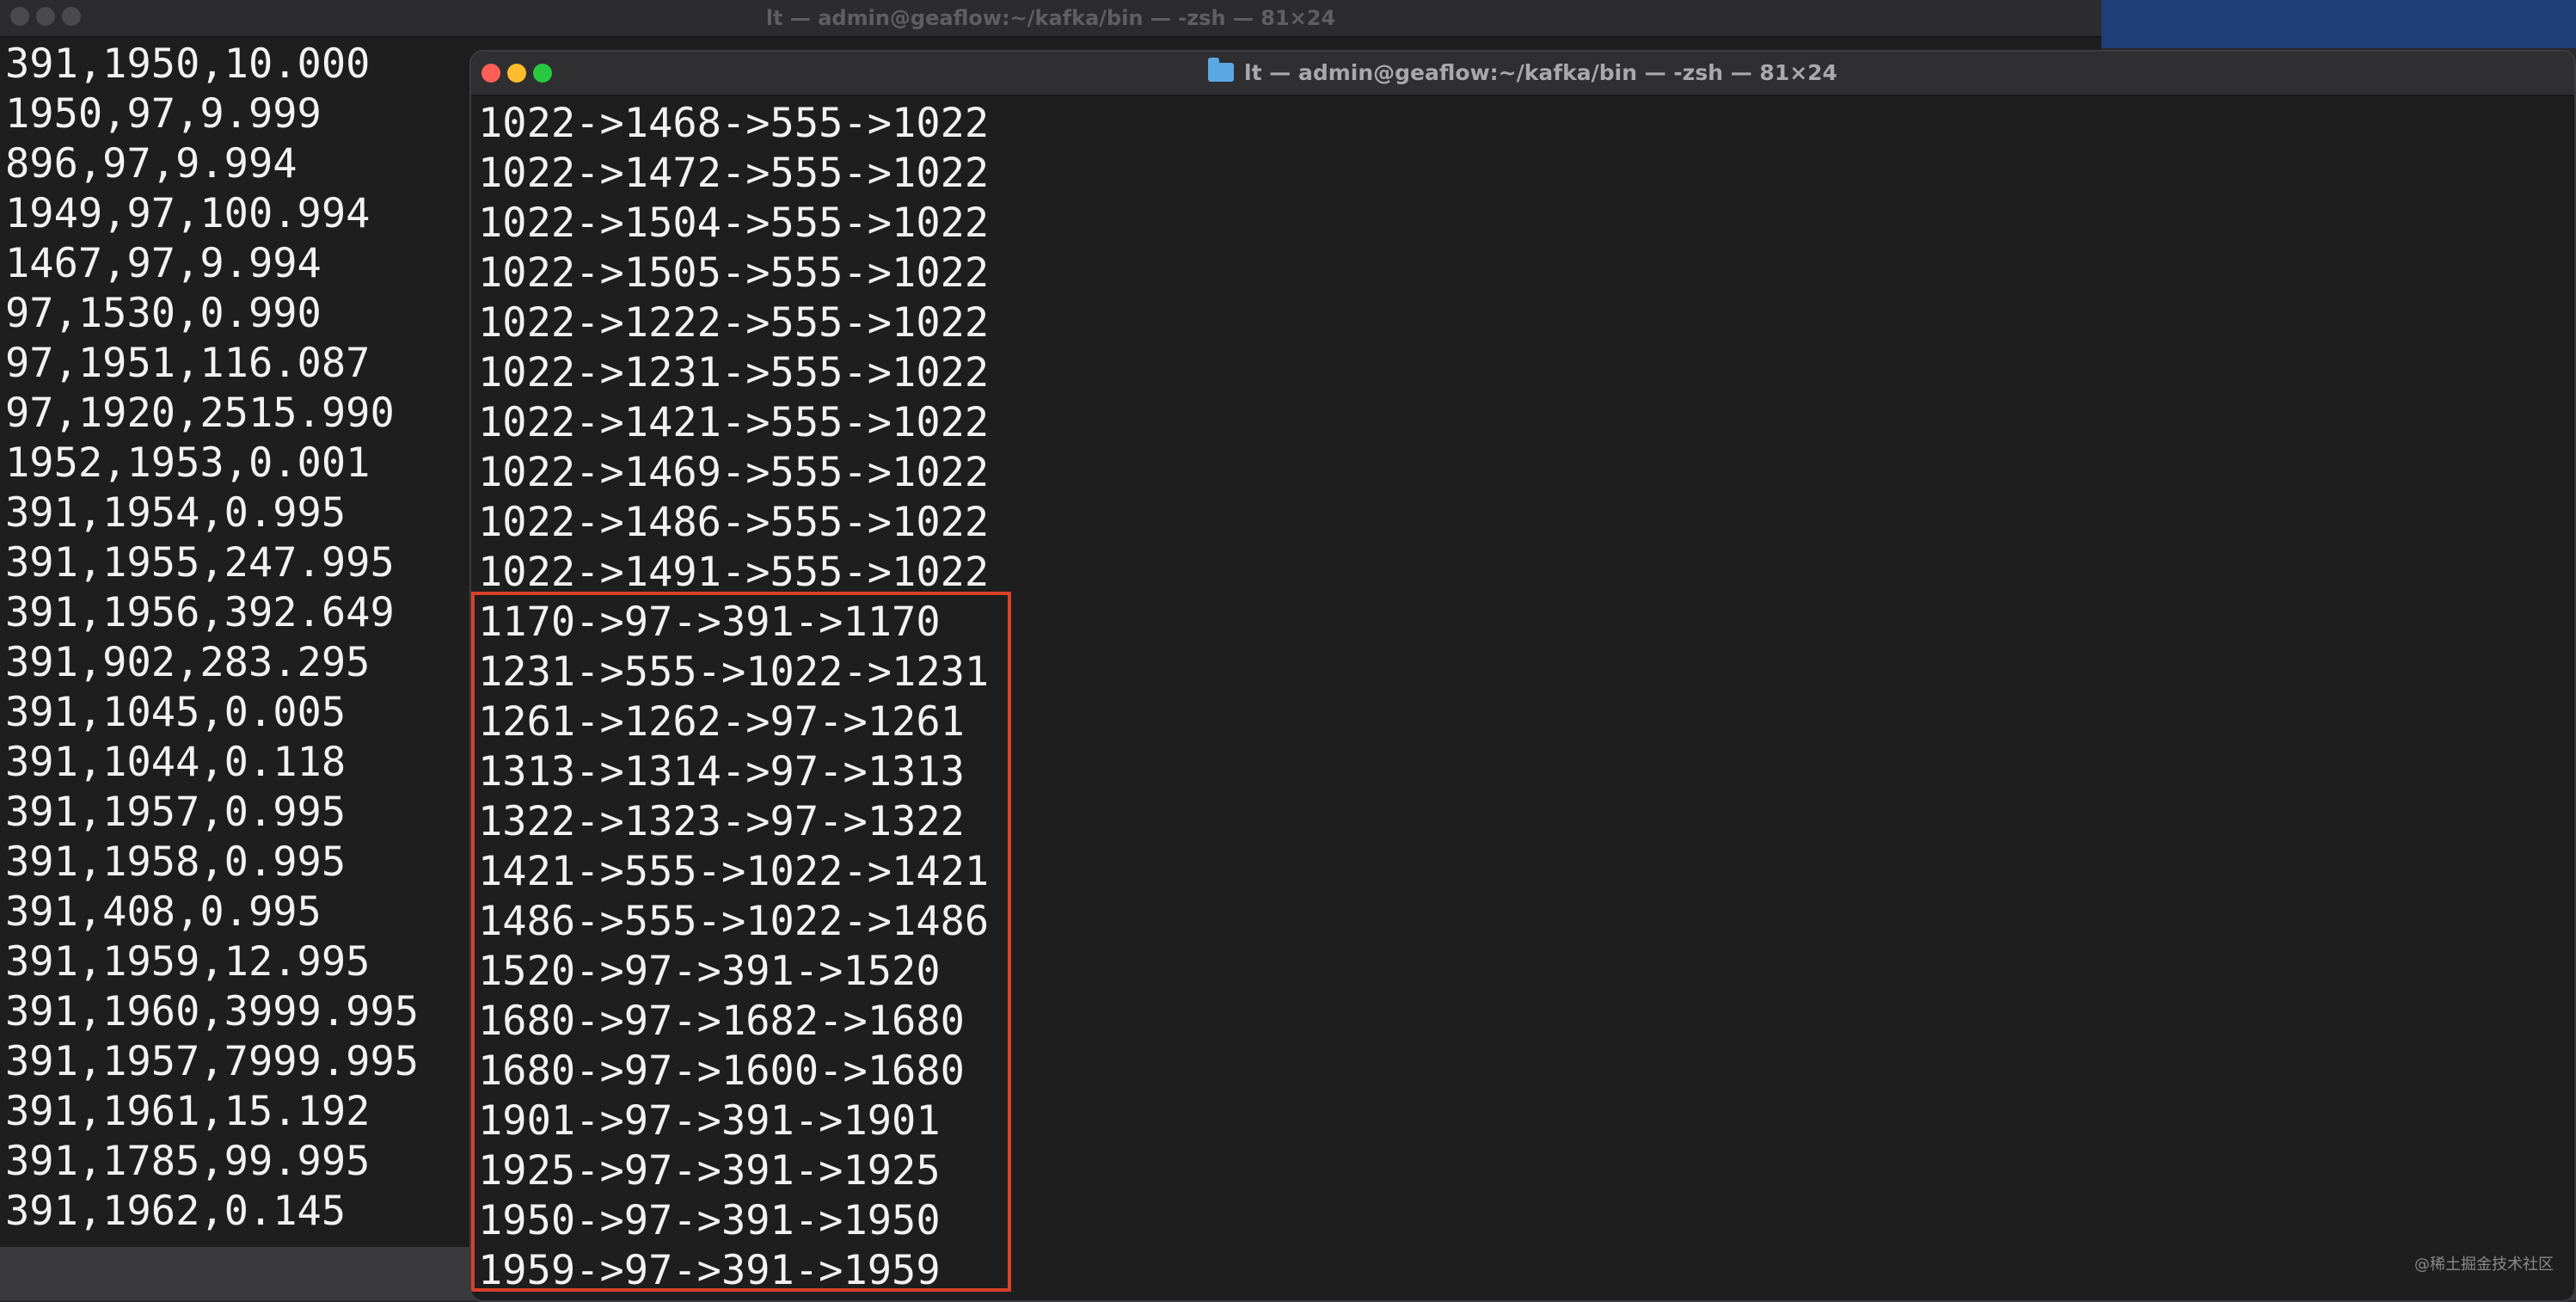 Image resolution: width=2576 pixels, height=1302 pixels. What do you see at coordinates (200, 563) in the screenshot?
I see `terminal-line: 391,1955,247.995` at bounding box center [200, 563].